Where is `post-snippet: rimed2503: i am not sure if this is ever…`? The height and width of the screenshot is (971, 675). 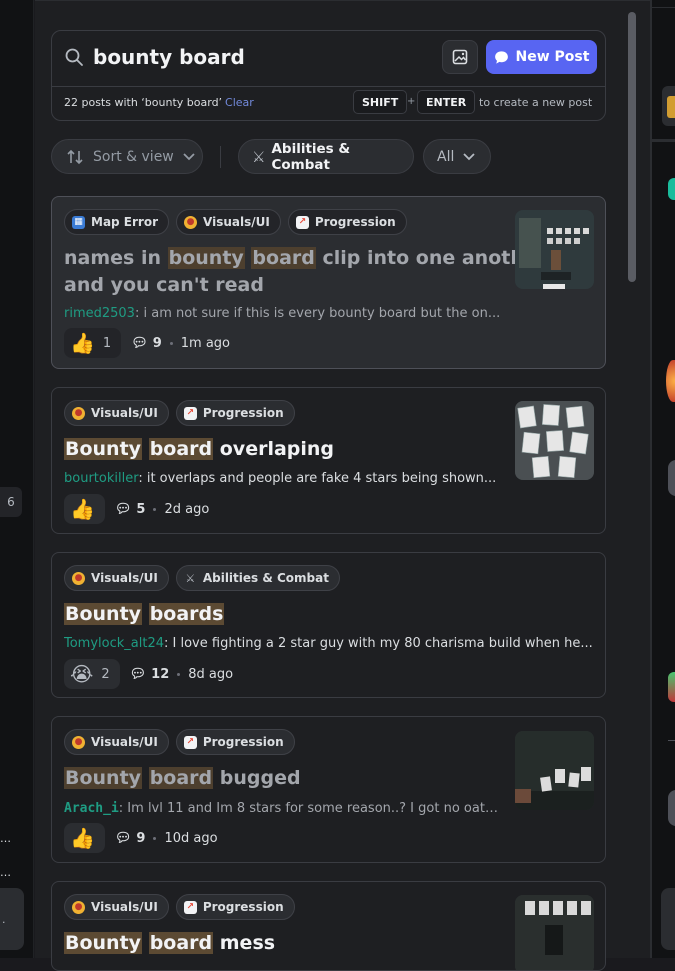 post-snippet: rimed2503: i am not sure if this is ever… is located at coordinates (282, 313).